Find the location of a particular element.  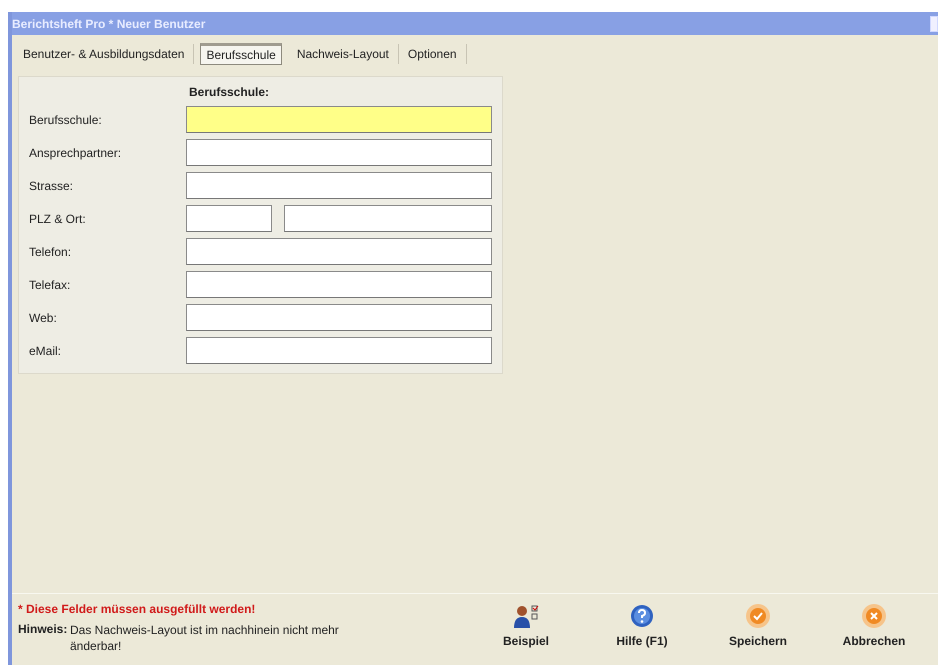

hint-label: Hinweis: is located at coordinates (43, 630).